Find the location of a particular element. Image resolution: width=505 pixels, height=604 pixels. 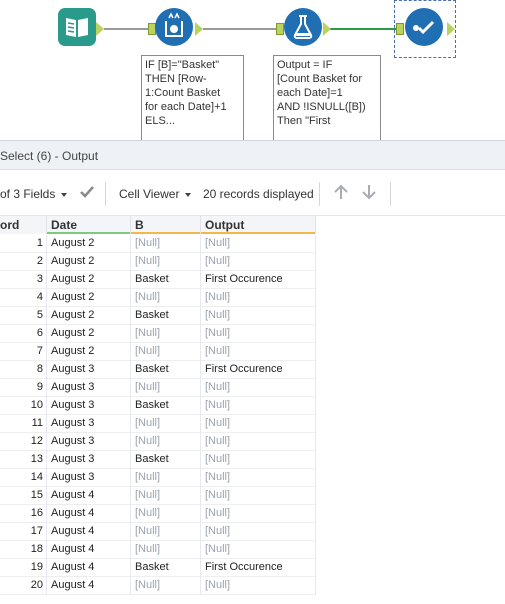

table-row: 10 August 3 Basket [Null] is located at coordinates (158, 406).